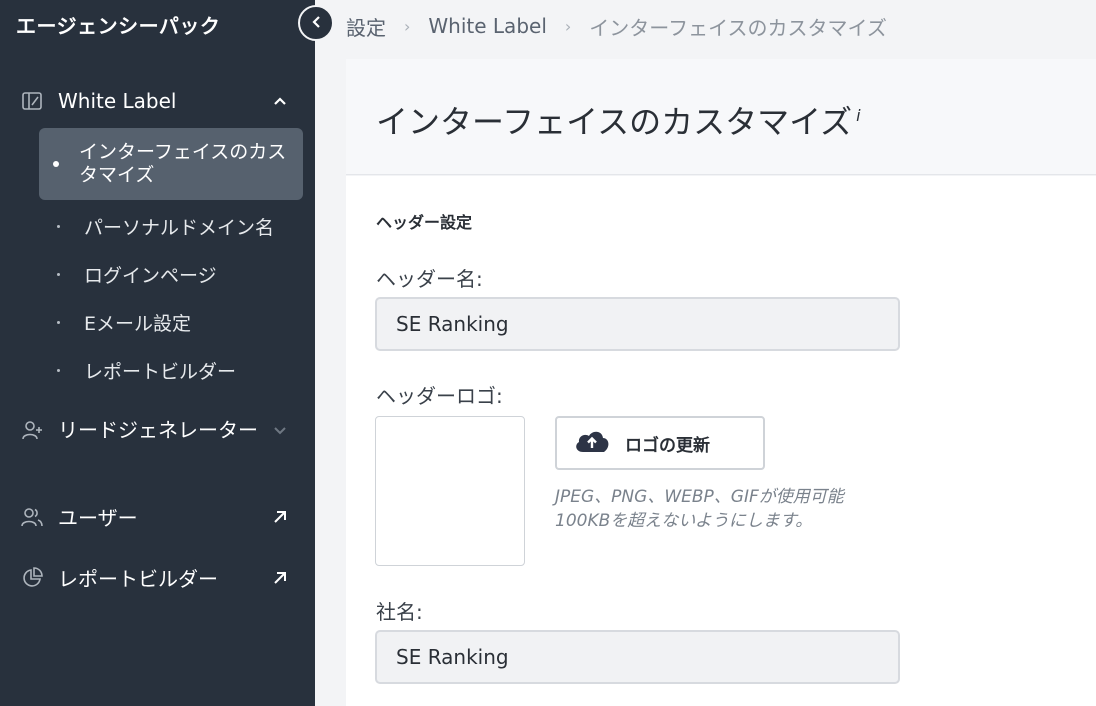 This screenshot has height=706, width=1096. Describe the element at coordinates (450, 491) in the screenshot. I see `logo-preview` at that location.